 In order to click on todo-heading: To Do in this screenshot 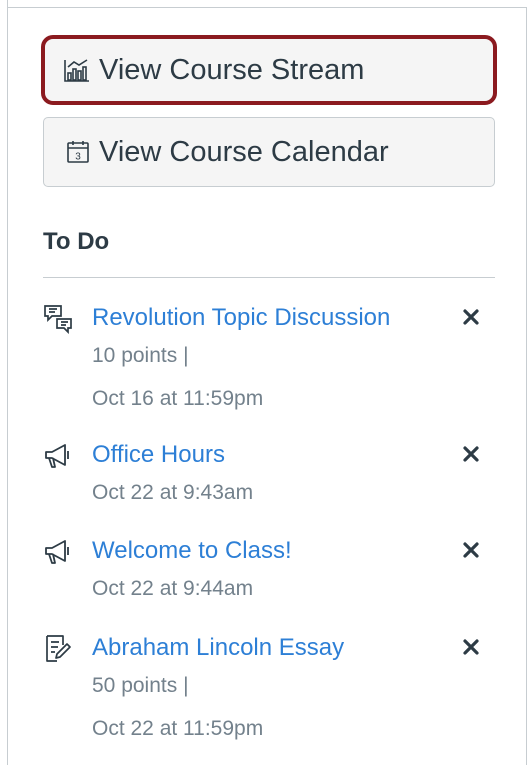, I will do `click(76, 241)`.